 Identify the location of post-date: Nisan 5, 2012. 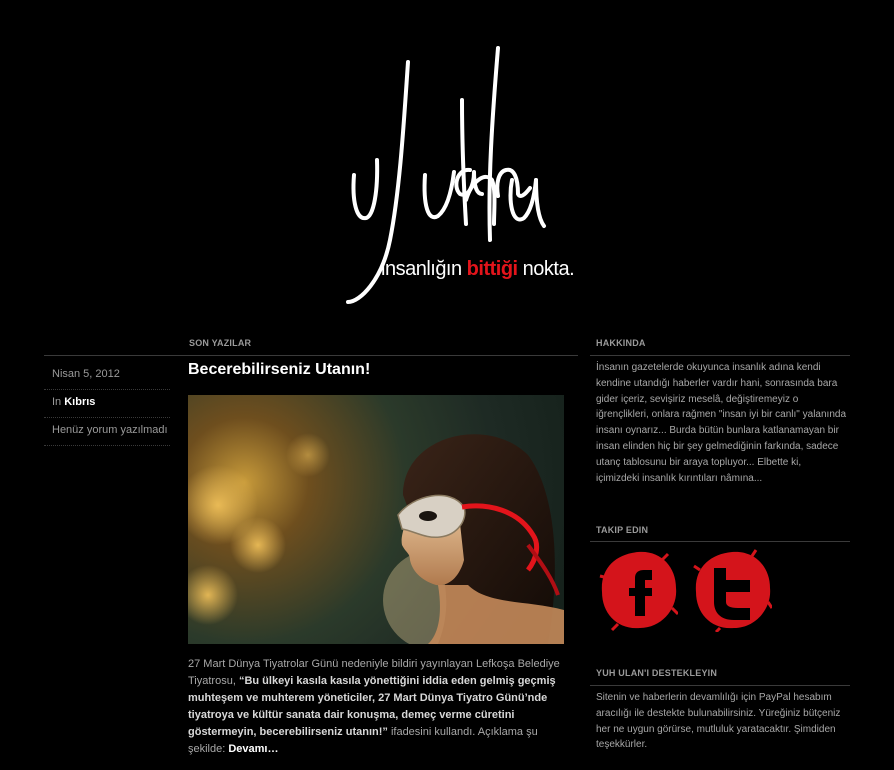
(107, 376).